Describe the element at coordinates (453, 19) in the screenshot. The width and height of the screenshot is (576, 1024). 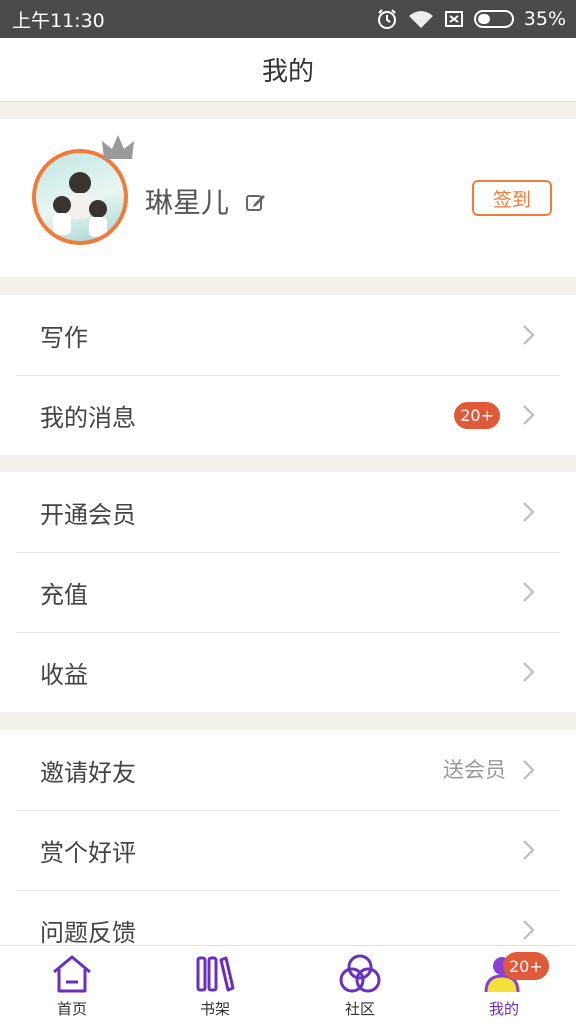
I see `no-sim-icon` at that location.